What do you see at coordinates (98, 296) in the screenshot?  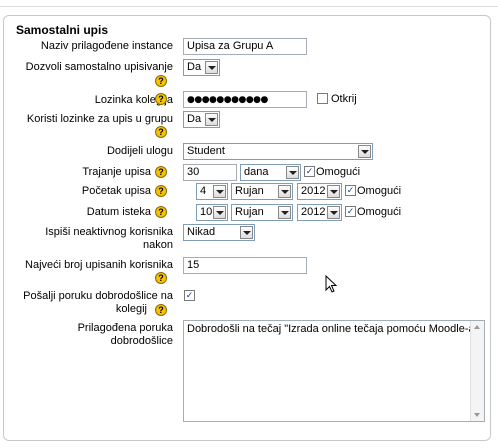 I see `send-welcome-label-line1: Pošalji poruku dobrodošlice na` at bounding box center [98, 296].